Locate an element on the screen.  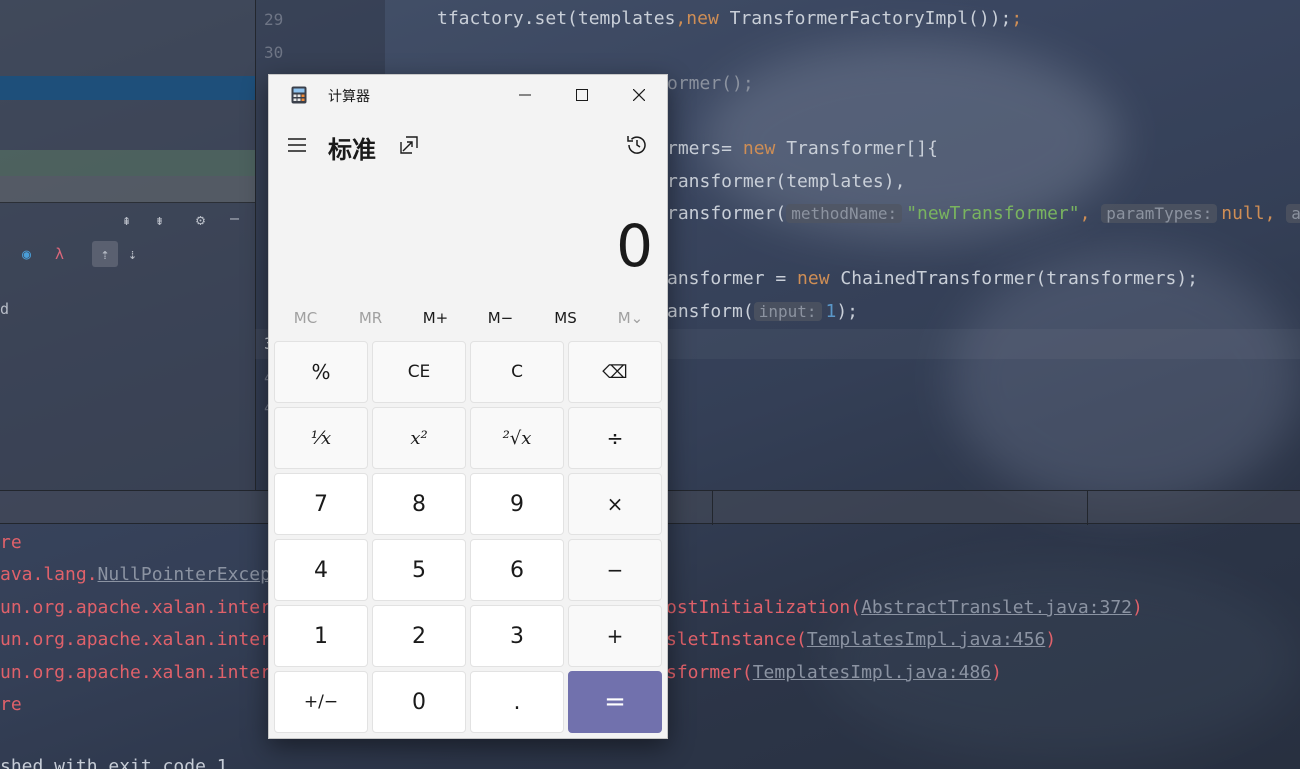
gear-icon: ⚙ is located at coordinates (200, 220).